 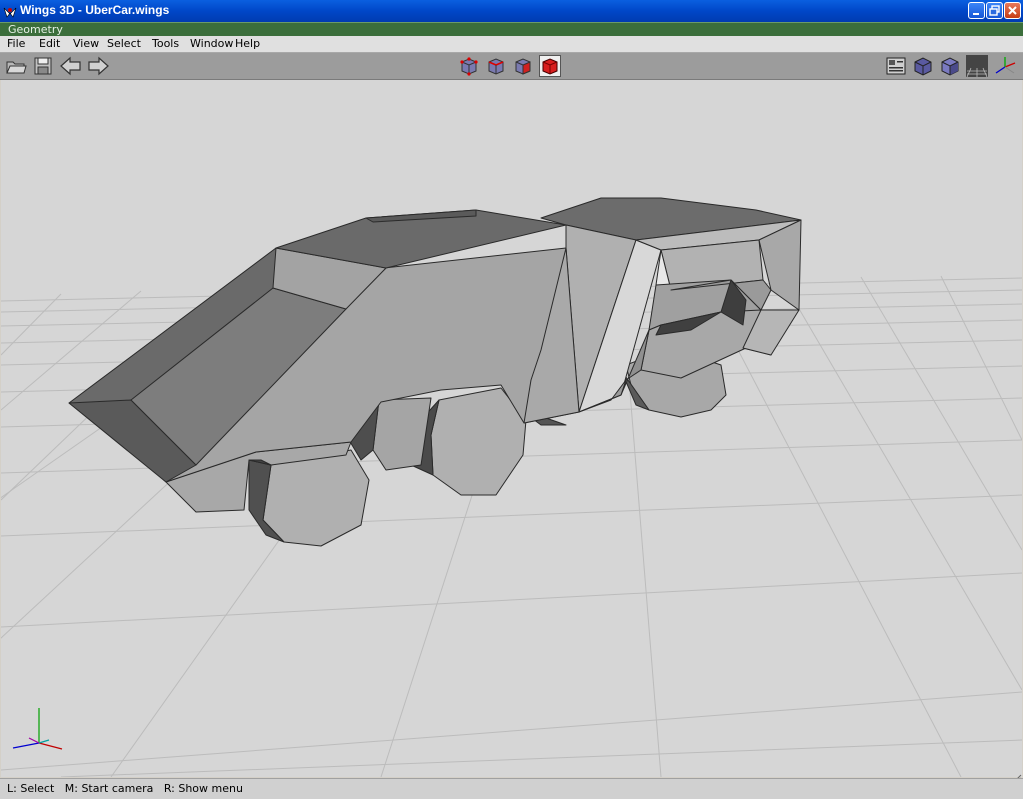 I want to click on menu-window: Window, so click(x=211, y=43).